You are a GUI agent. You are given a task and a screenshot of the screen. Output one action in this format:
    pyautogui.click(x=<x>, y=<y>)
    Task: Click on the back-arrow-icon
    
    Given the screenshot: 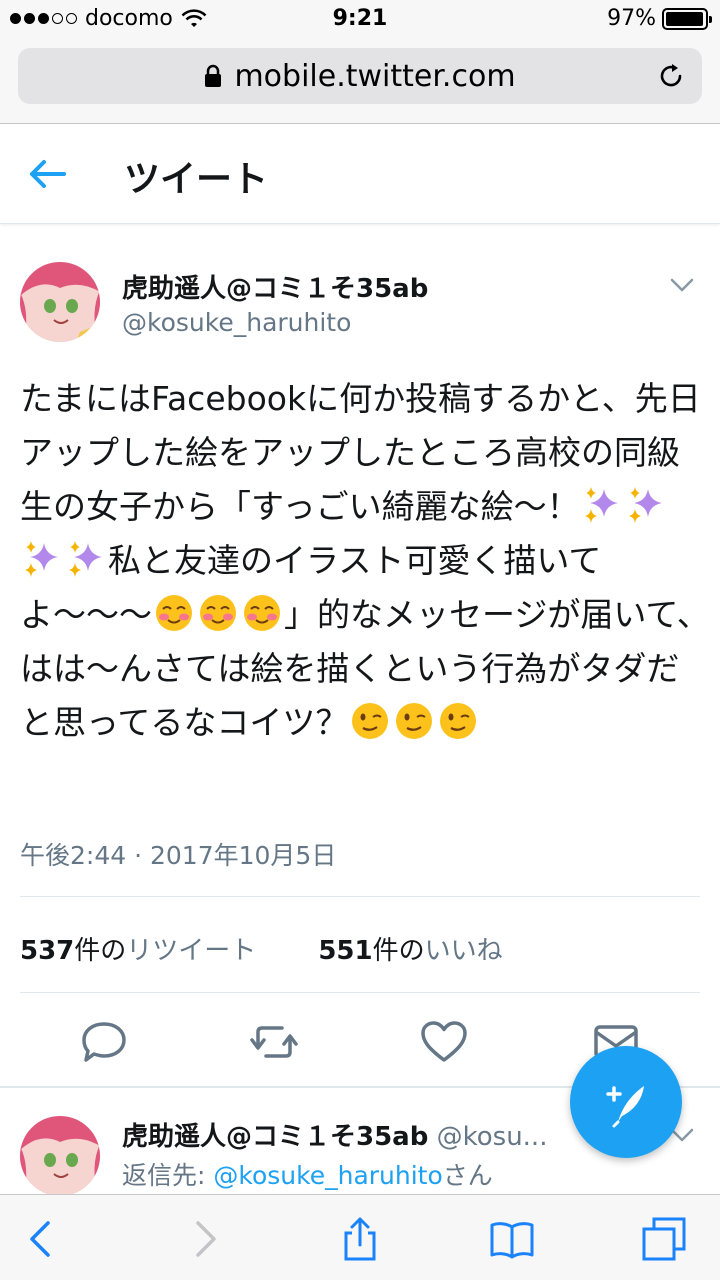 What is the action you would take?
    pyautogui.click(x=47, y=174)
    